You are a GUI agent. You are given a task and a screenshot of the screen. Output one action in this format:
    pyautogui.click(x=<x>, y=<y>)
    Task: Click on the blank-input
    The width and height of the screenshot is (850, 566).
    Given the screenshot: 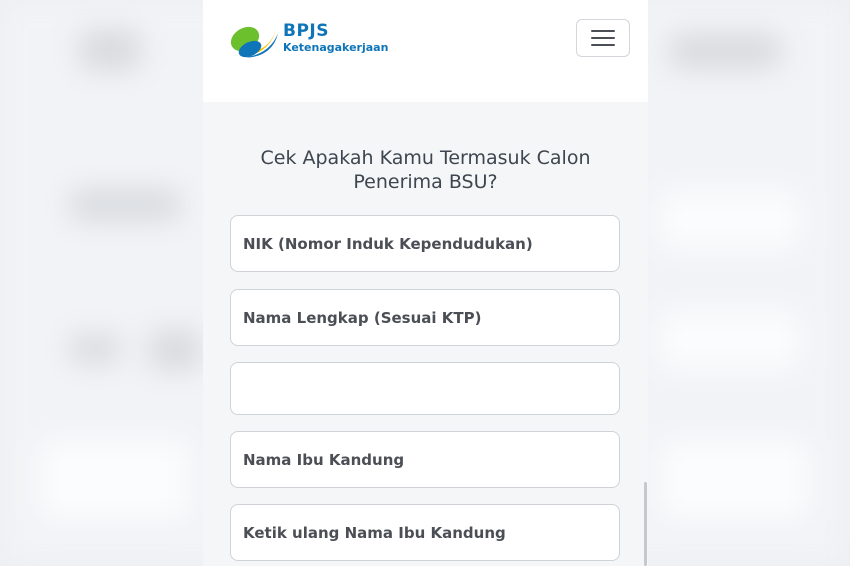 What is the action you would take?
    pyautogui.click(x=425, y=388)
    